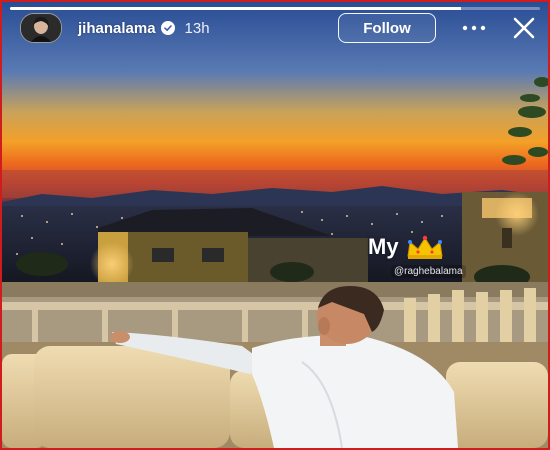 This screenshot has height=450, width=550. Describe the element at coordinates (524, 28) in the screenshot. I see `close-icon` at that location.